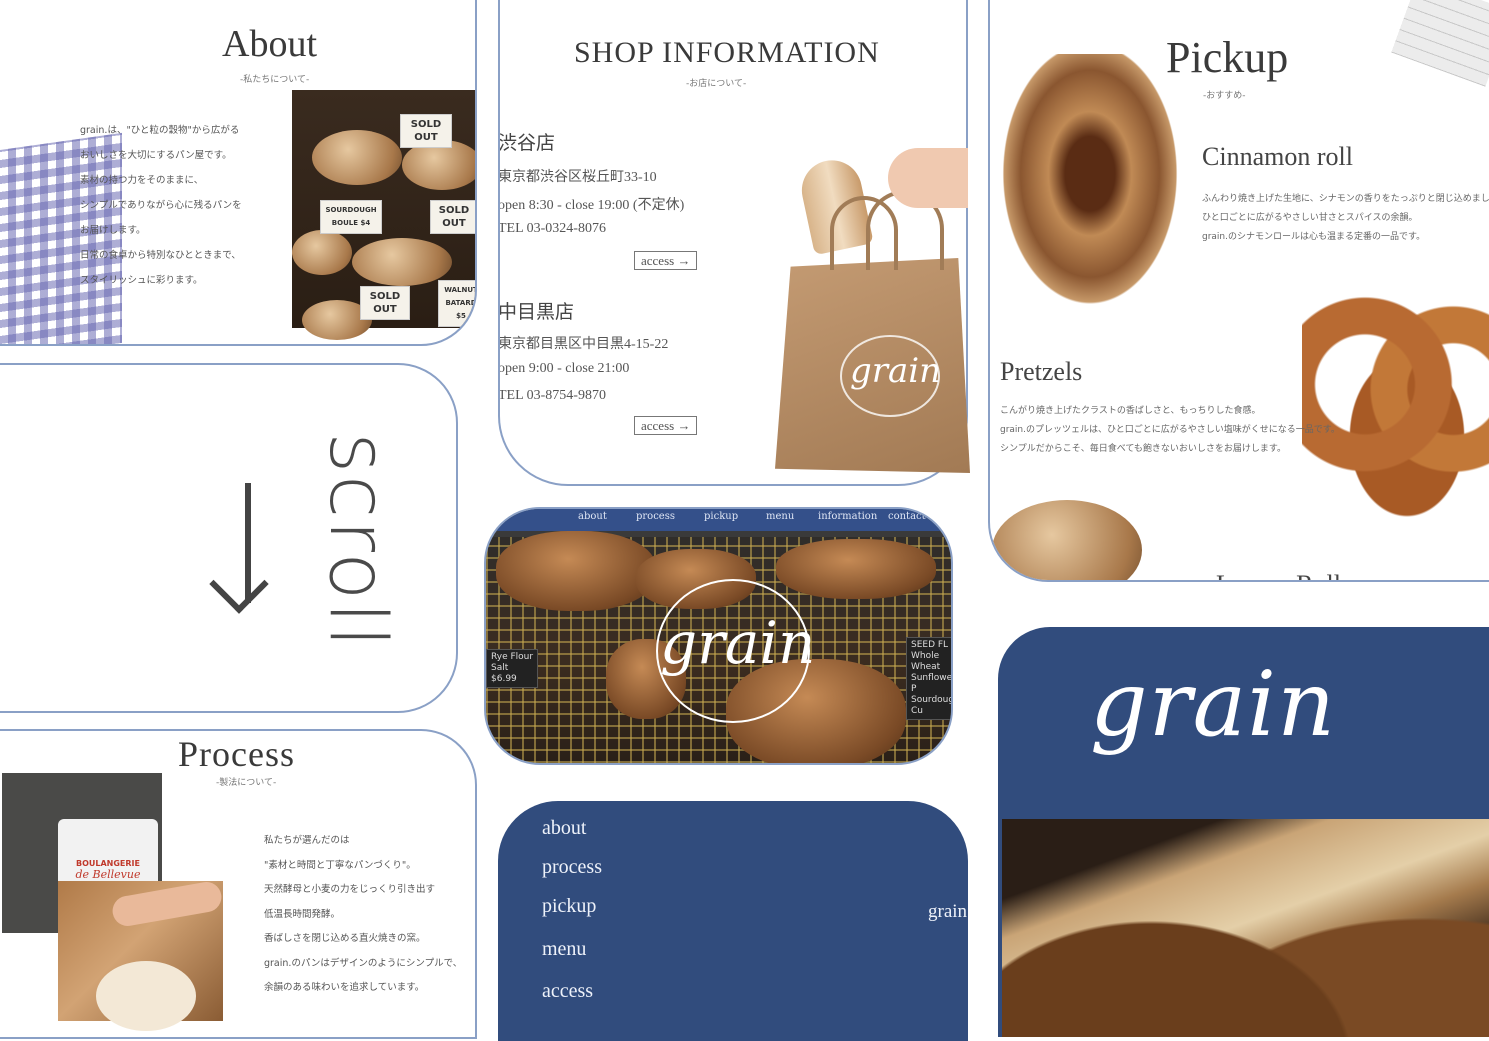 This screenshot has width=1489, height=1041. What do you see at coordinates (733, 921) in the screenshot?
I see `nav-menu-card: about process pickup menu access grain` at bounding box center [733, 921].